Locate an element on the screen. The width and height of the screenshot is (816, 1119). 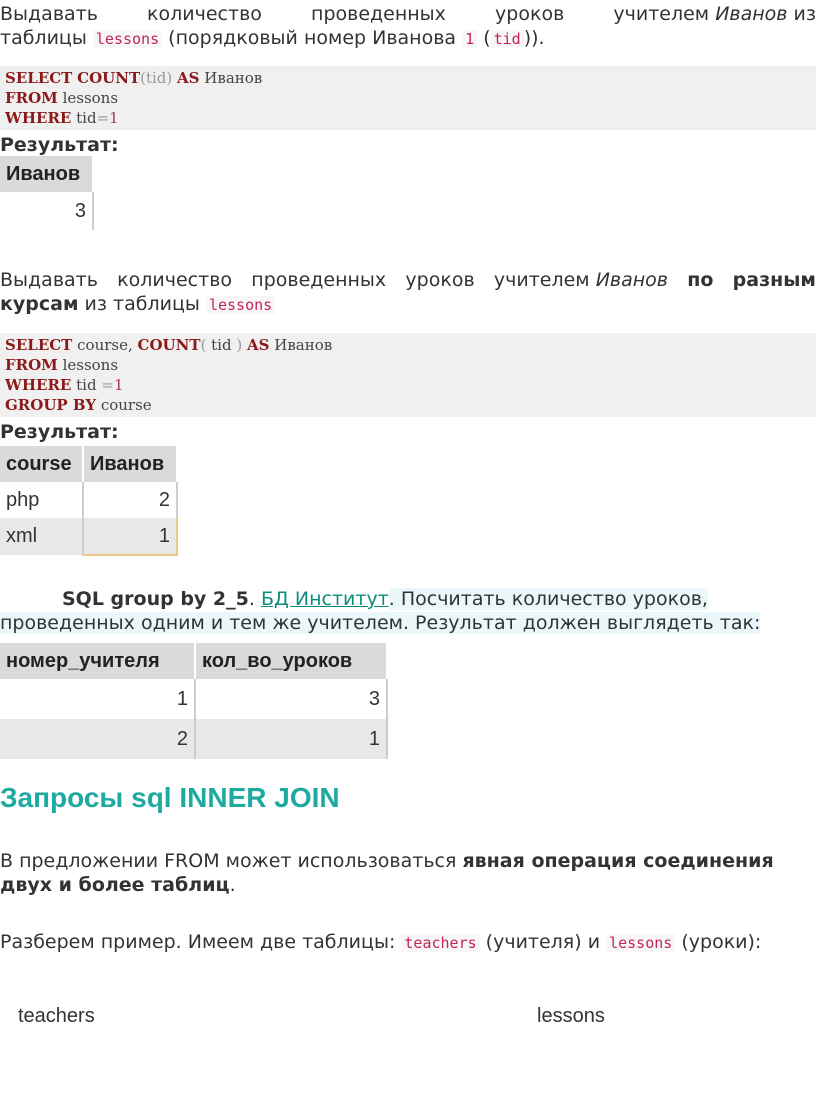
code-line: SELECT COUNT(tid) AS Иванов is located at coordinates (408, 78).